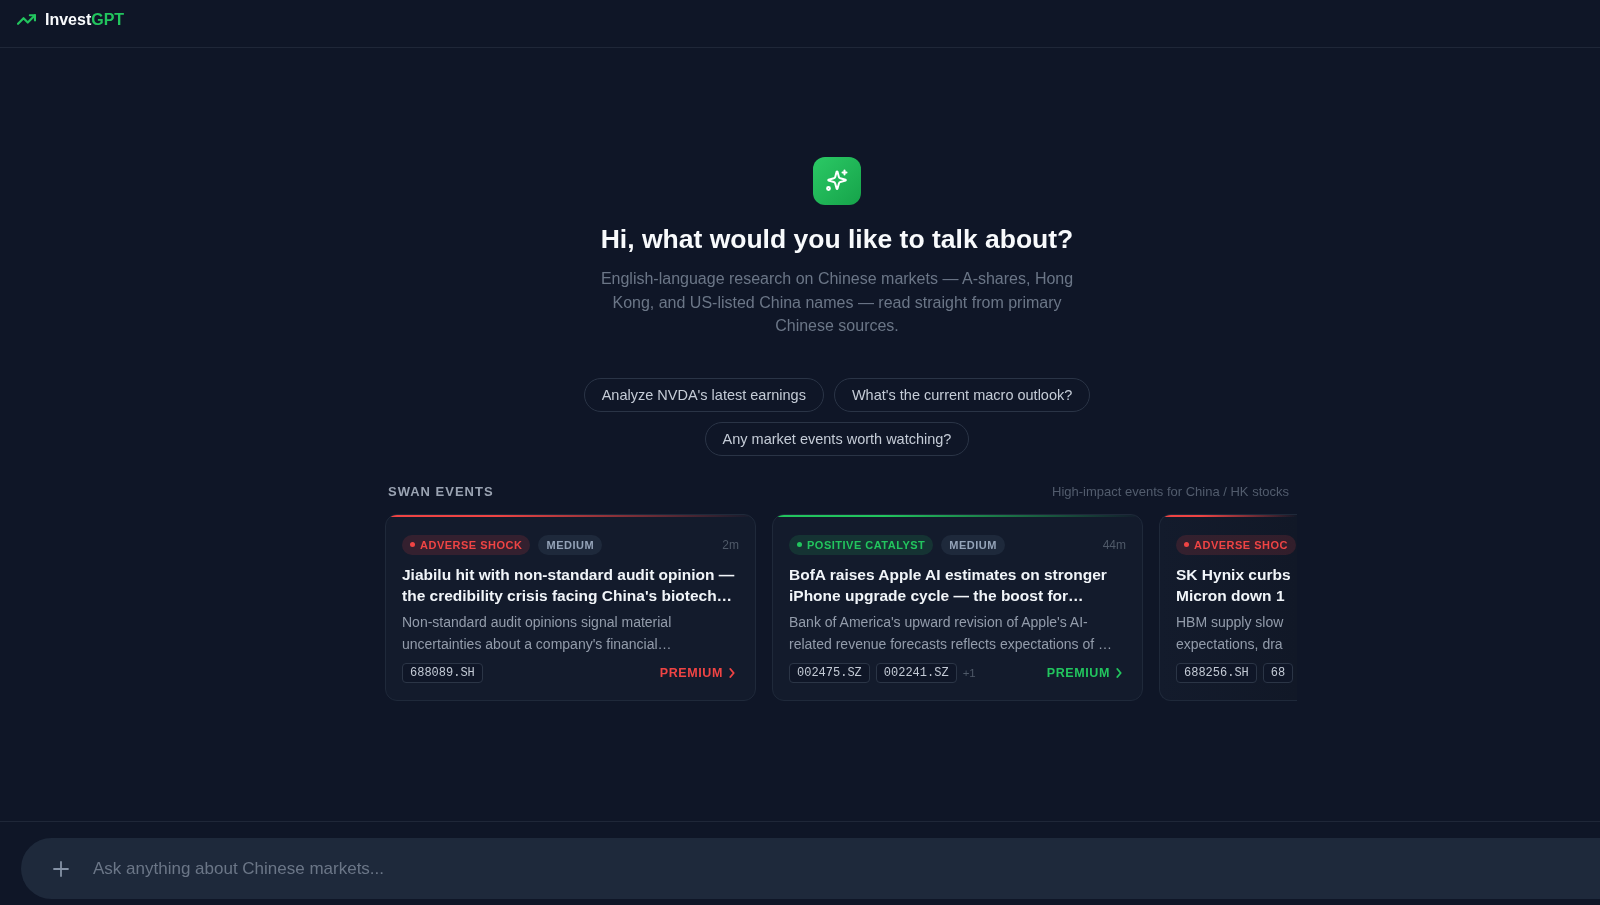 This screenshot has width=1600, height=905. Describe the element at coordinates (1278, 672) in the screenshot. I see `ticker-tag: 68` at that location.